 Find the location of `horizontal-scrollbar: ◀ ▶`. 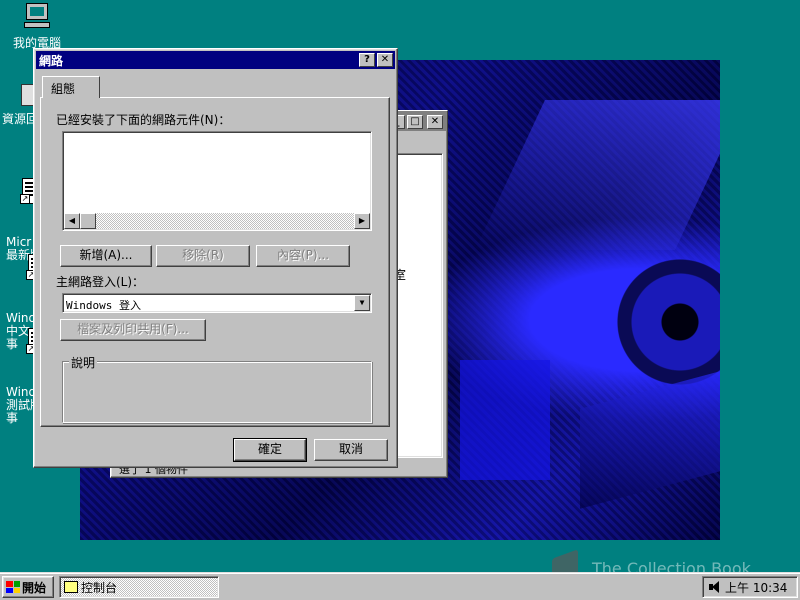

horizontal-scrollbar: ◀ ▶ is located at coordinates (217, 221).